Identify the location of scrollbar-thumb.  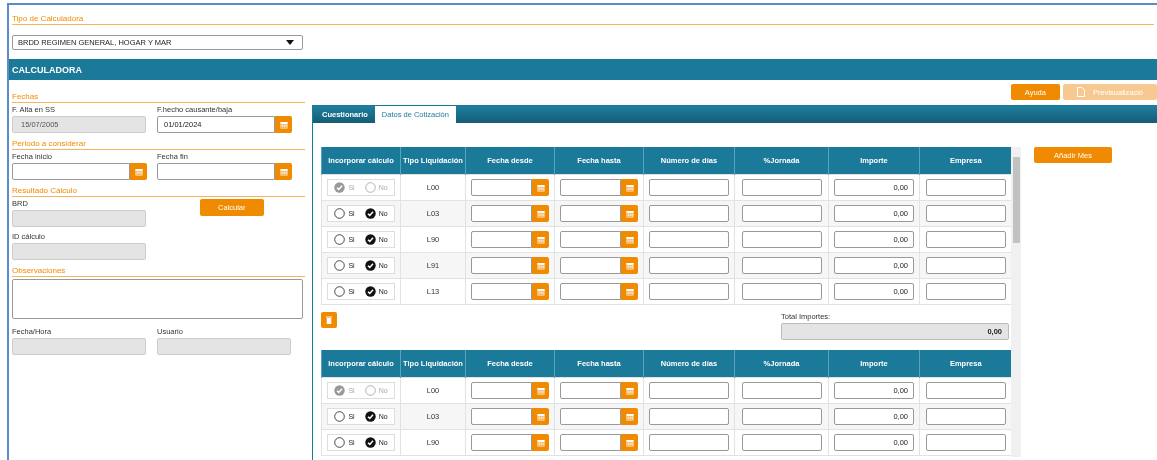
(1016, 200).